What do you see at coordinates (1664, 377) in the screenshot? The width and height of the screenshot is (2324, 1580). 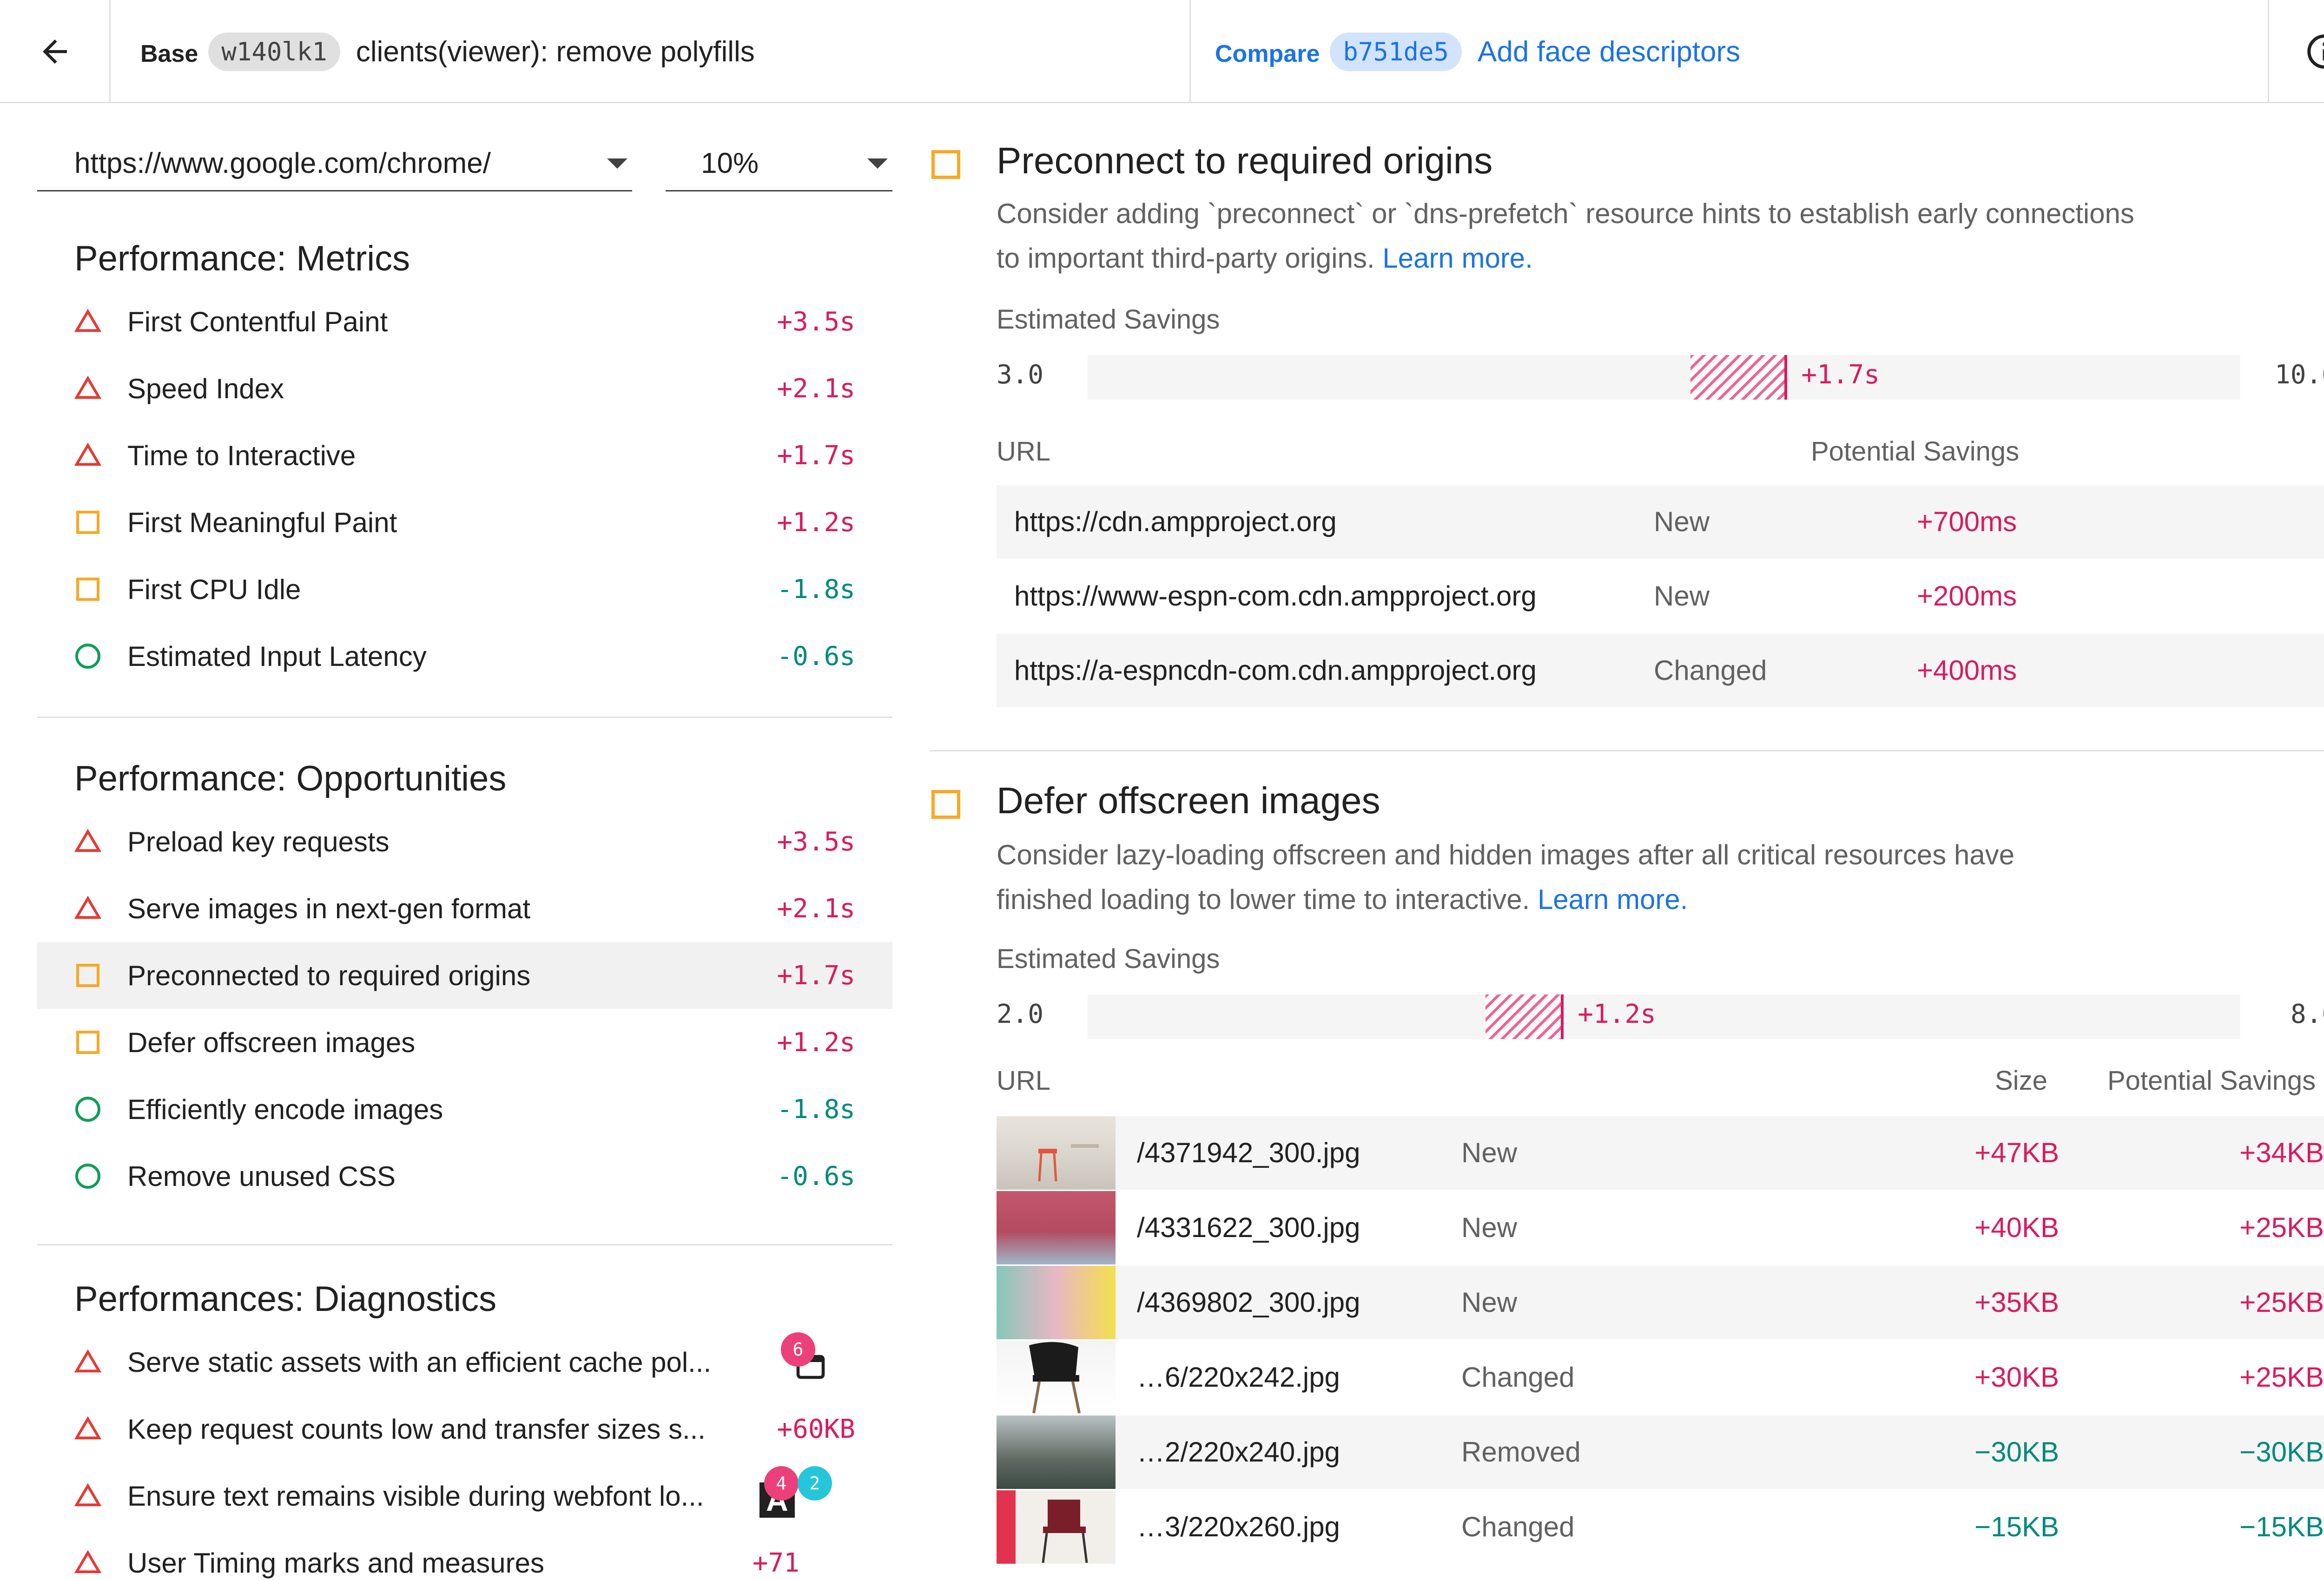 I see `savings-track` at bounding box center [1664, 377].